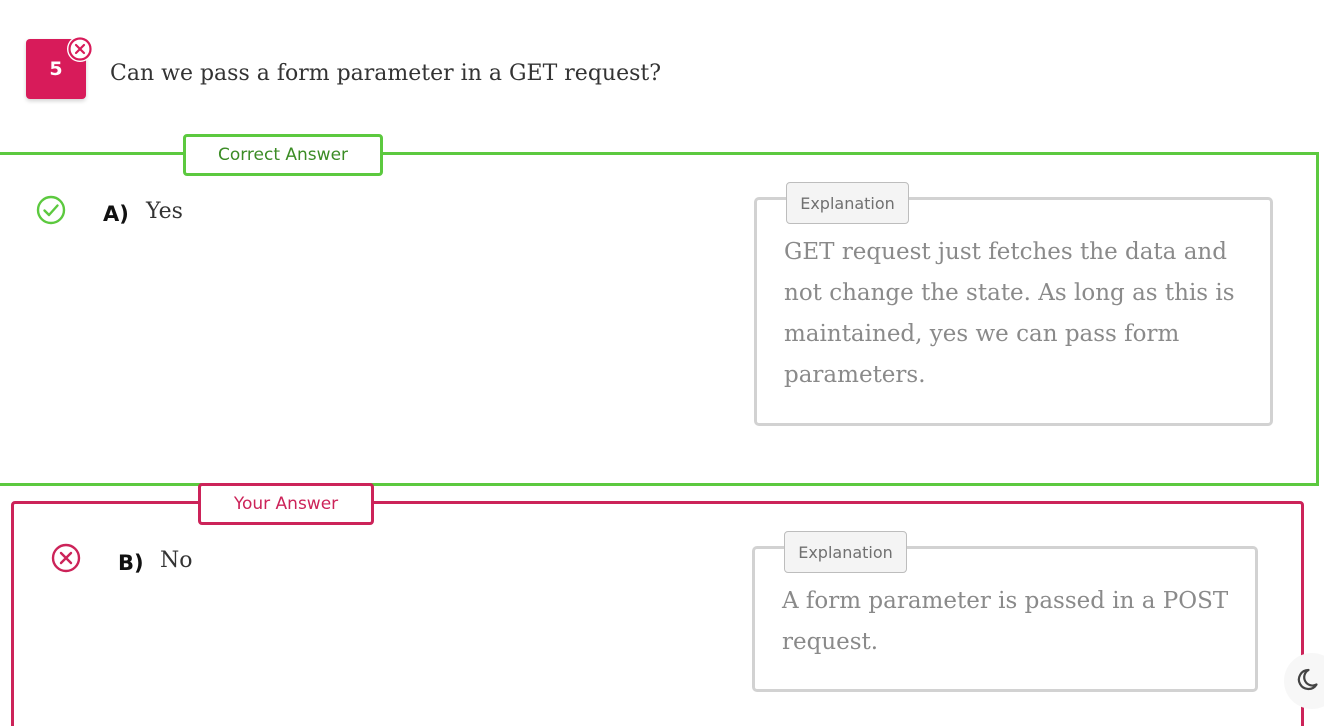 Image resolution: width=1324 pixels, height=726 pixels. What do you see at coordinates (286, 504) in the screenshot?
I see `your-answer-legend: Your Answer` at bounding box center [286, 504].